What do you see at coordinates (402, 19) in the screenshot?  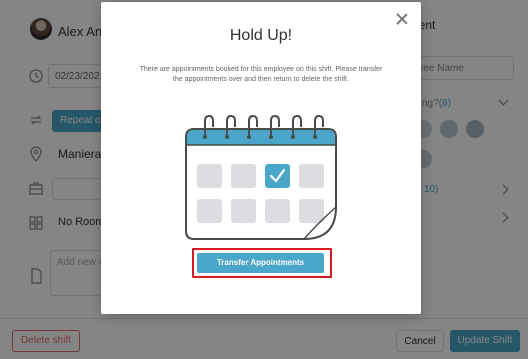 I see `close-icon` at bounding box center [402, 19].